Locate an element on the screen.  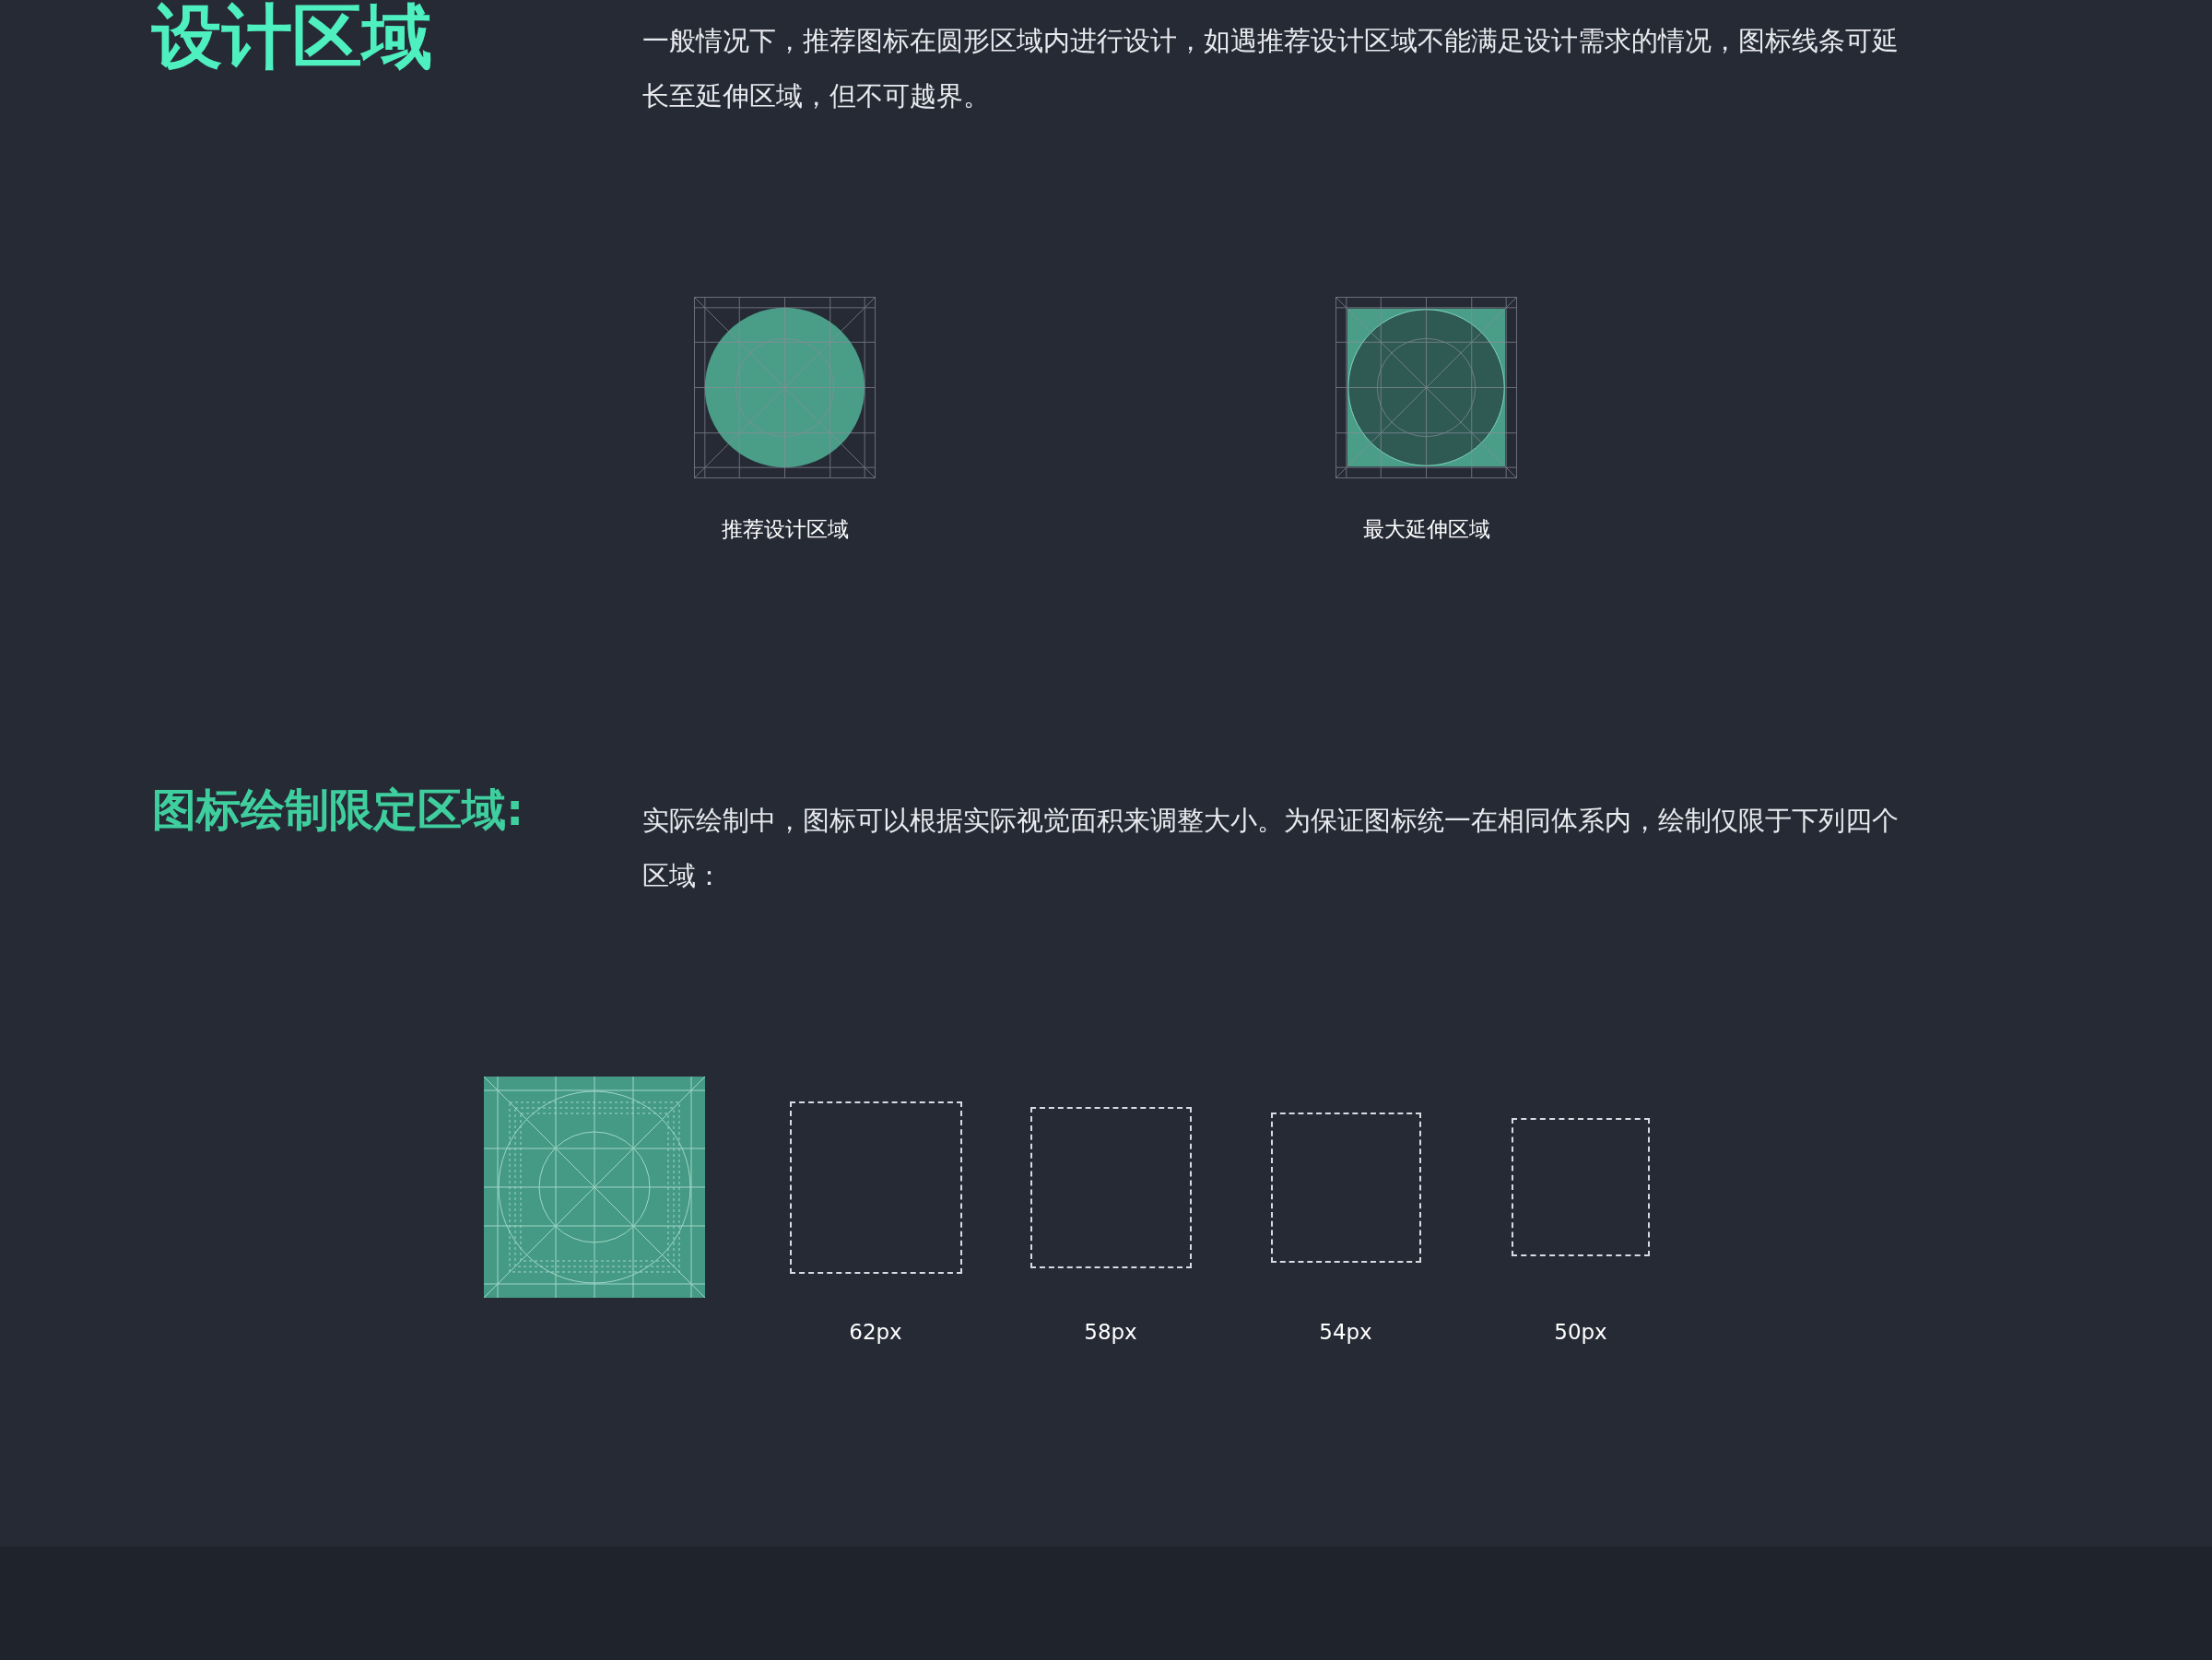
section-title: 设计区域 is located at coordinates (292, 39).